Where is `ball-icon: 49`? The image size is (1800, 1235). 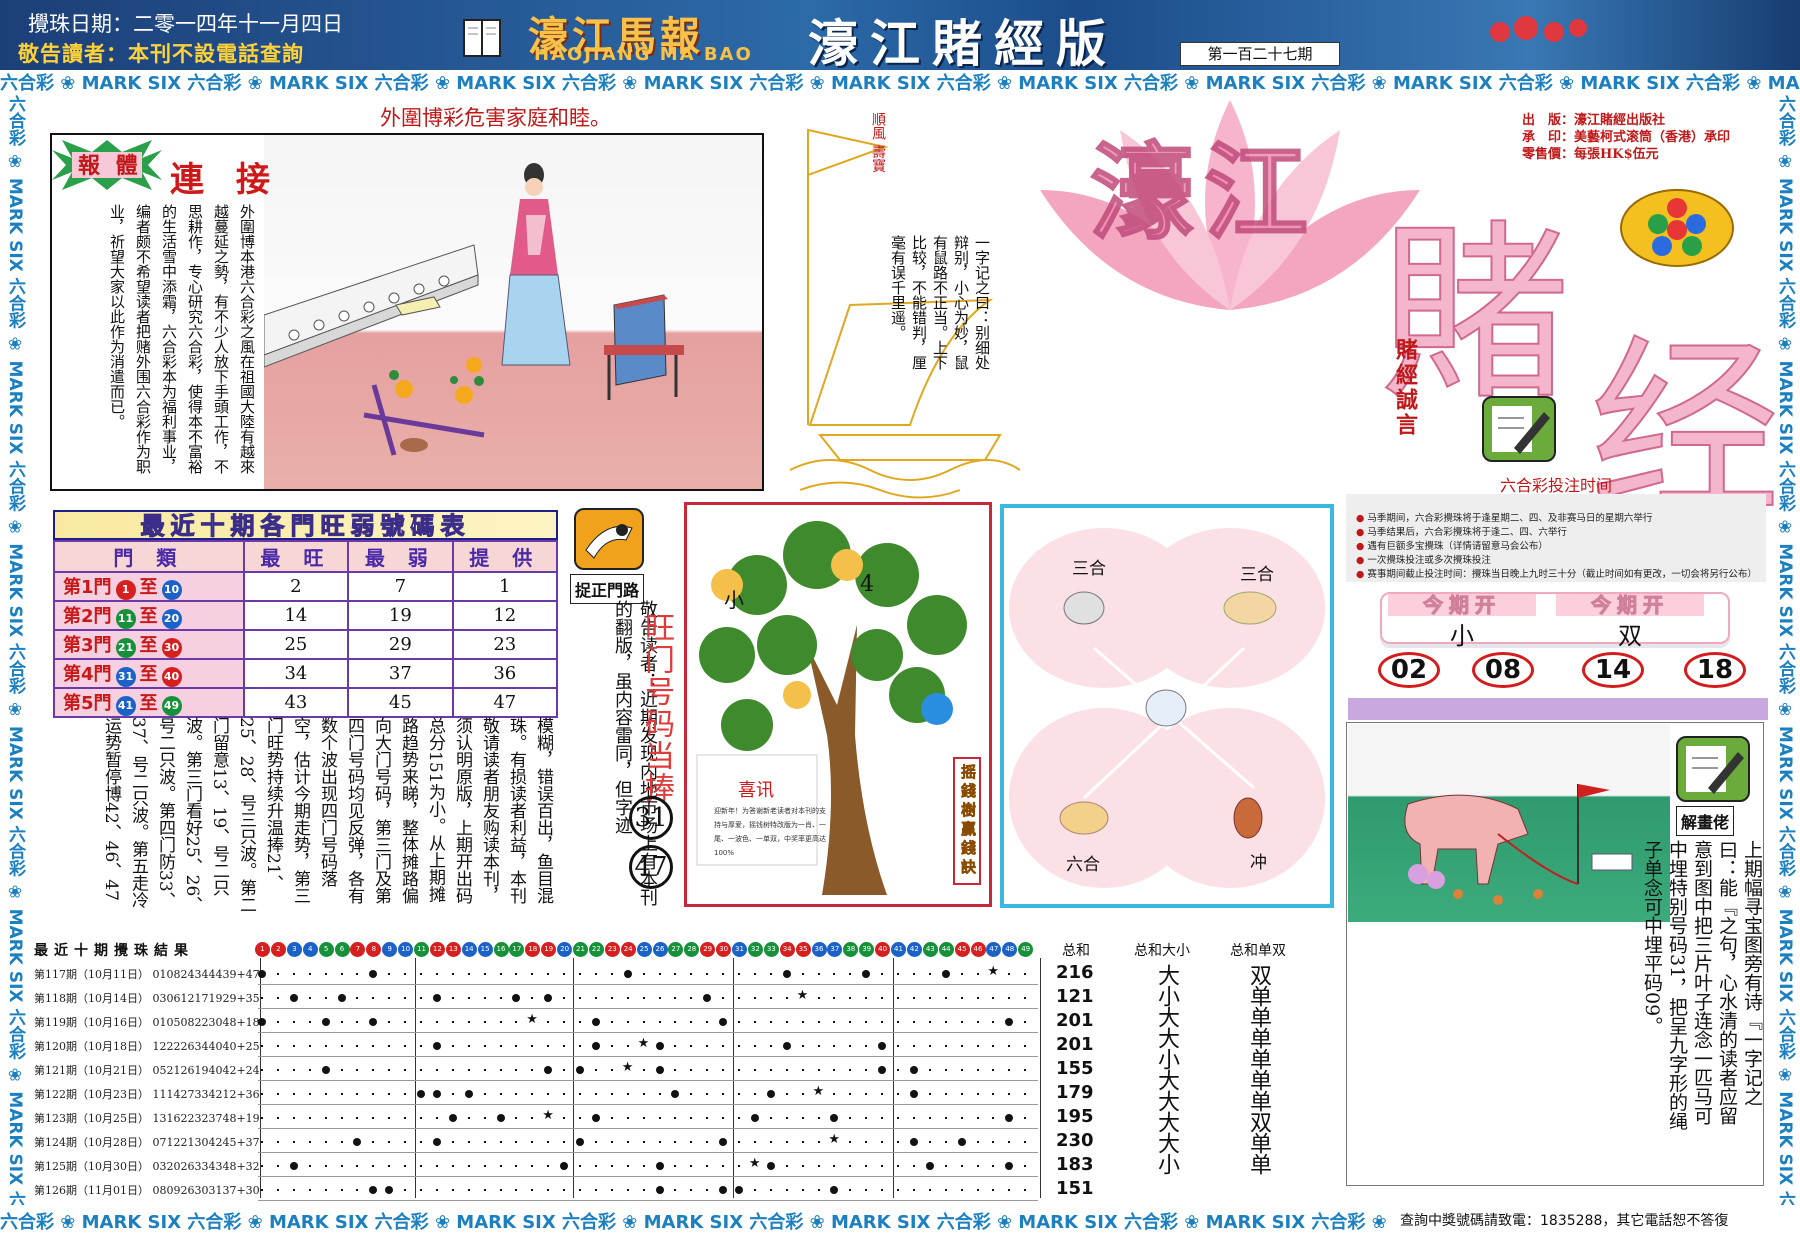 ball-icon: 49 is located at coordinates (171, 706).